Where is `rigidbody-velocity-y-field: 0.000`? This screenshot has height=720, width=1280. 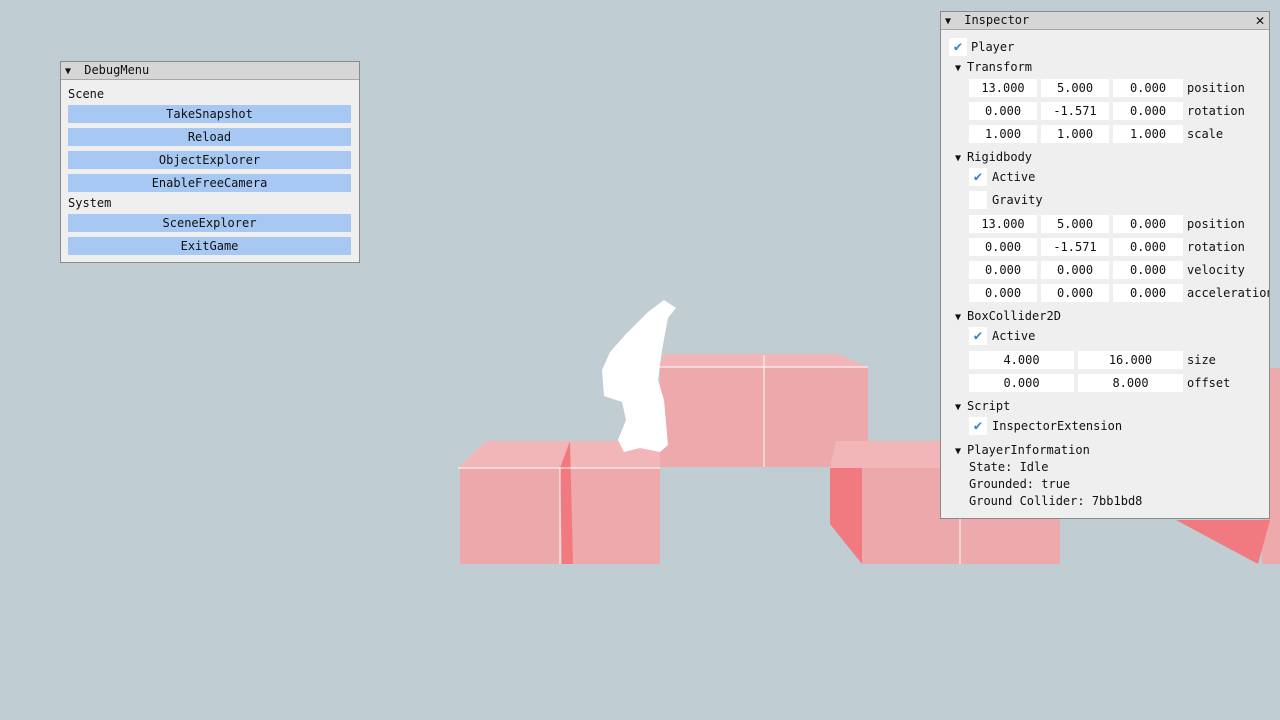 rigidbody-velocity-y-field: 0.000 is located at coordinates (1075, 270).